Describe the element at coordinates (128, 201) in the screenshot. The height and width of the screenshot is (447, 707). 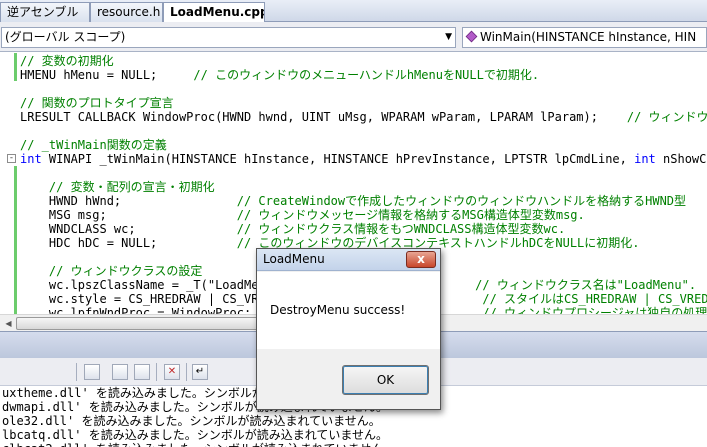
I see `code-token: HWND hWnd;` at that location.